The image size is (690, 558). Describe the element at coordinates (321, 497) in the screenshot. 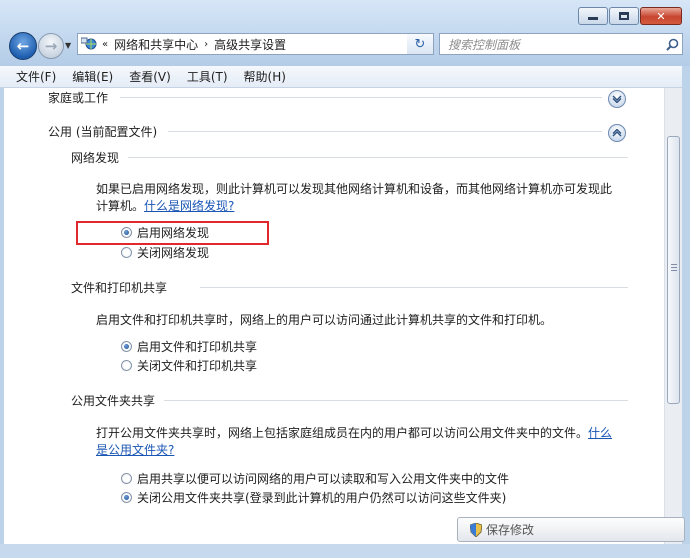

I see `disable-public-folder-sharing-label: 关闭公用文件夹共享(登录到此计算机的用户仍然可以访问这些文件夹)` at that location.